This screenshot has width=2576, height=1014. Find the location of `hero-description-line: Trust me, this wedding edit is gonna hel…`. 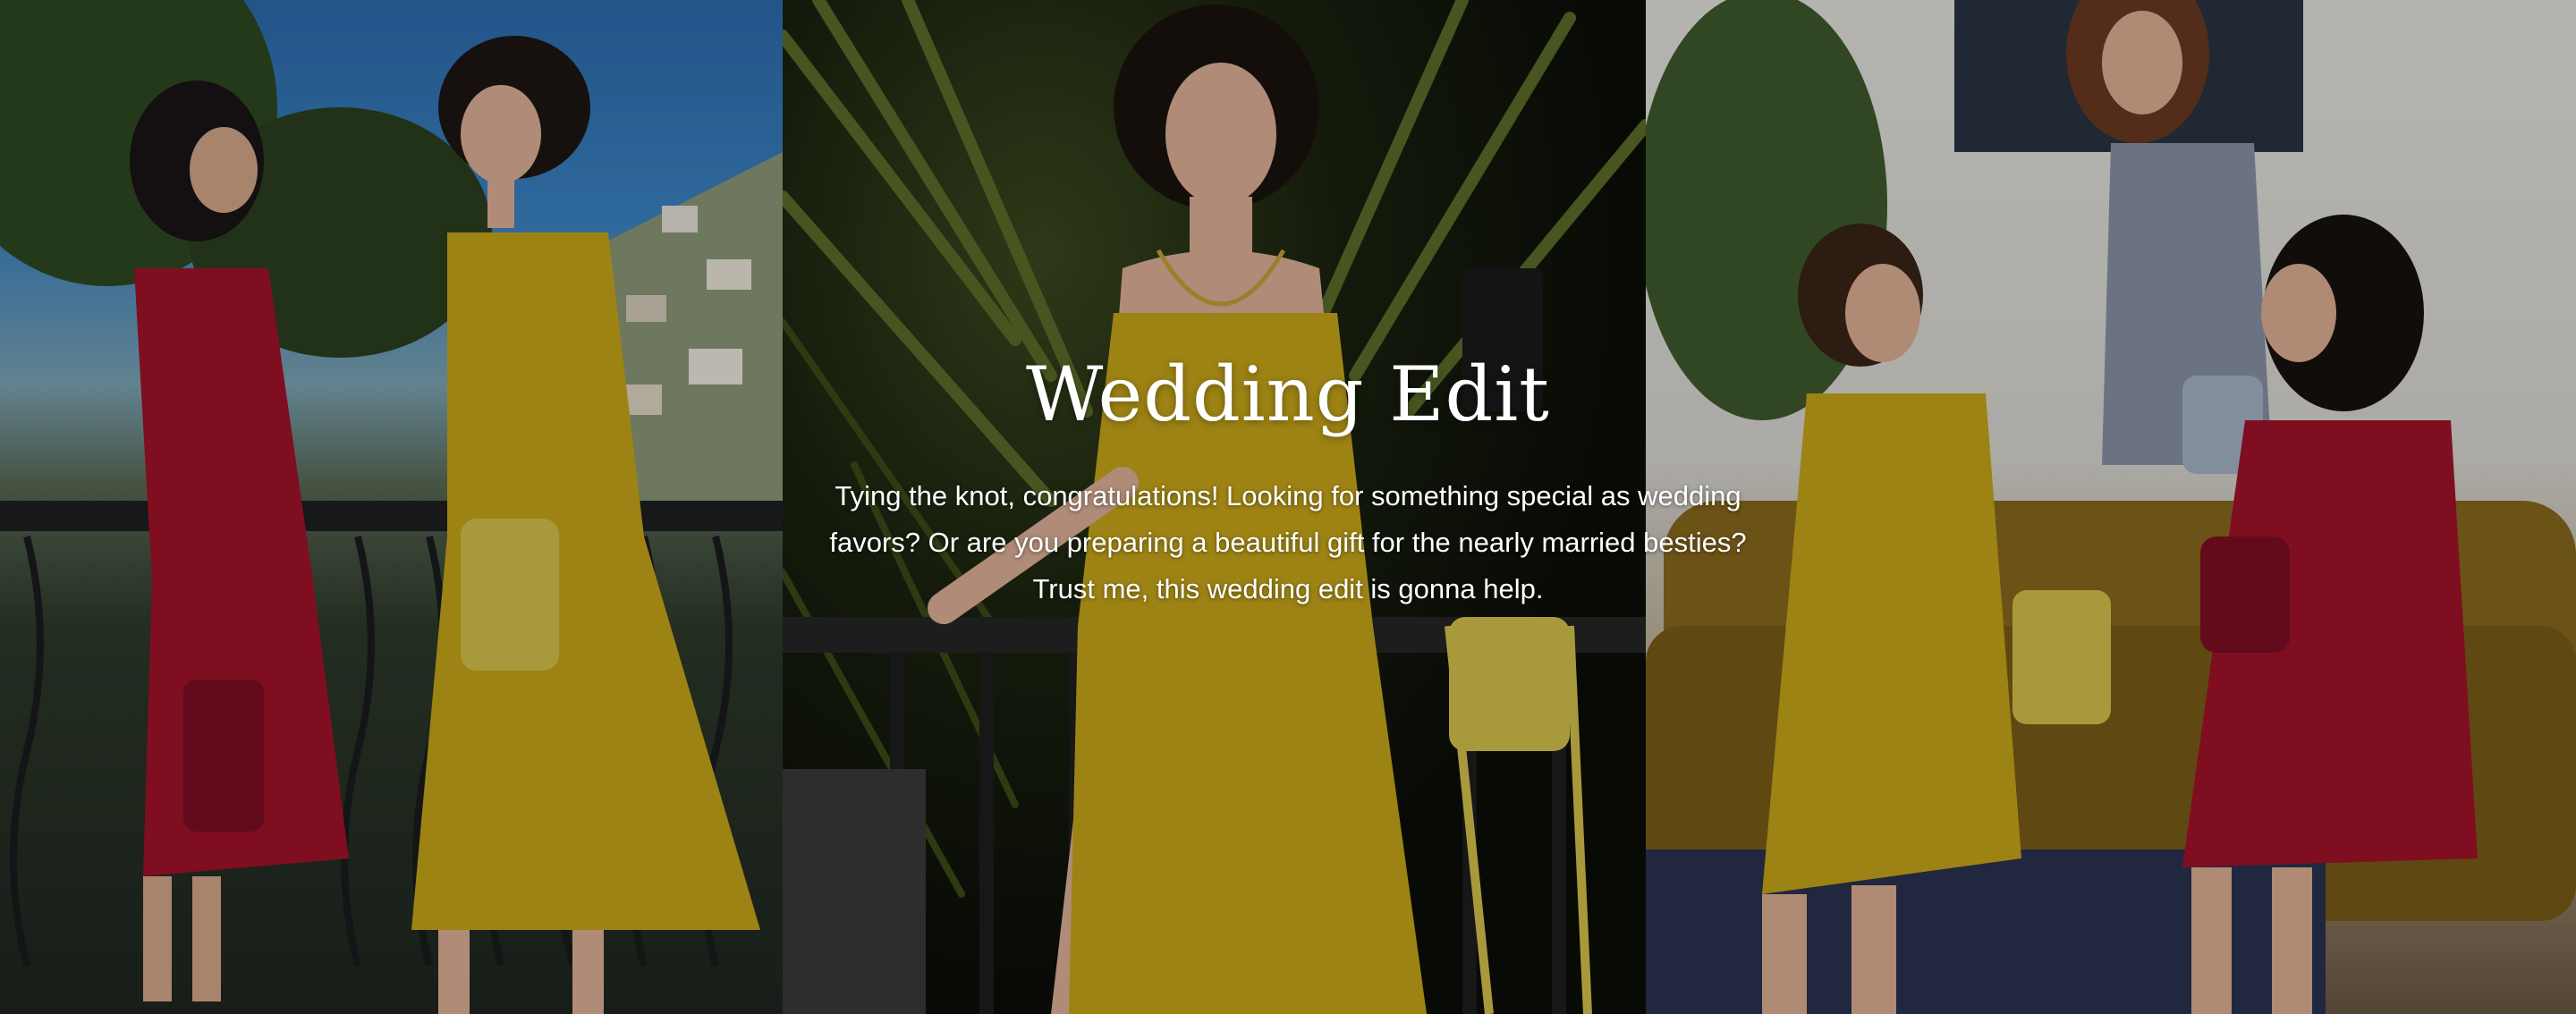

hero-description-line: Trust me, this wedding edit is gonna hel… is located at coordinates (1288, 589).